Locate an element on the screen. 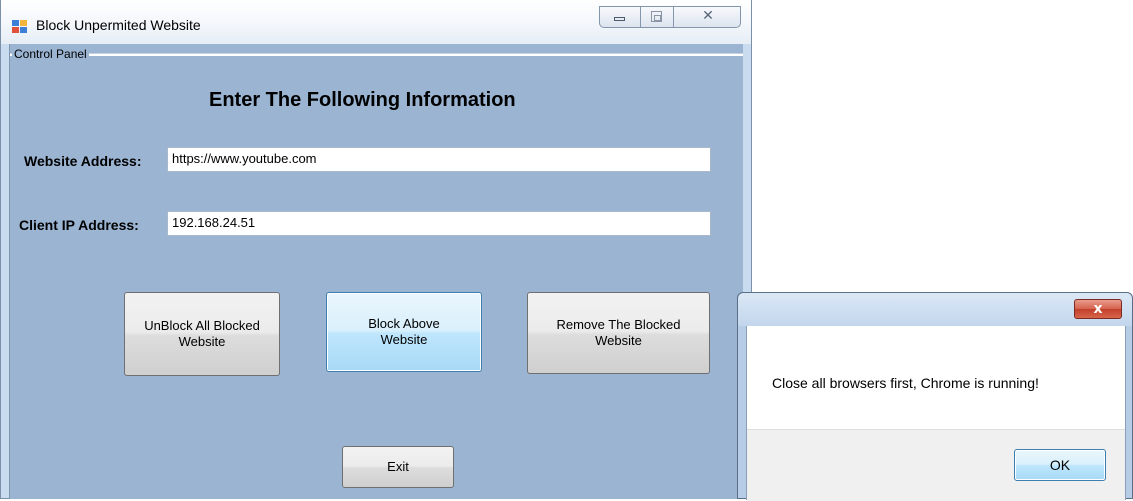  window-title: Block Unpermited Website is located at coordinates (118, 25).